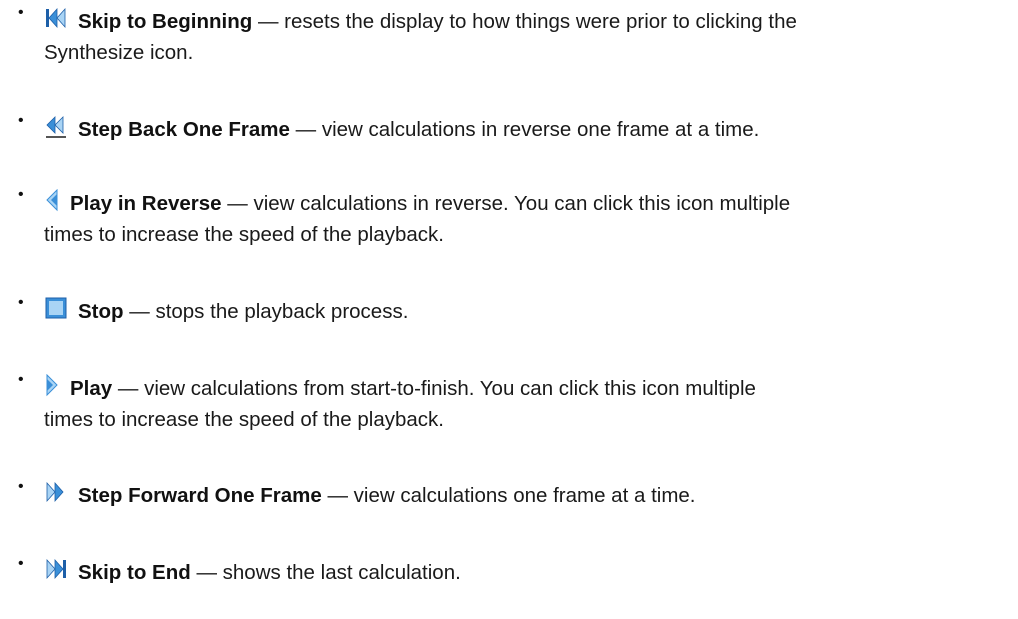 This screenshot has width=1018, height=619. Describe the element at coordinates (266, 311) in the screenshot. I see `item-description: — stops the playback process.` at that location.